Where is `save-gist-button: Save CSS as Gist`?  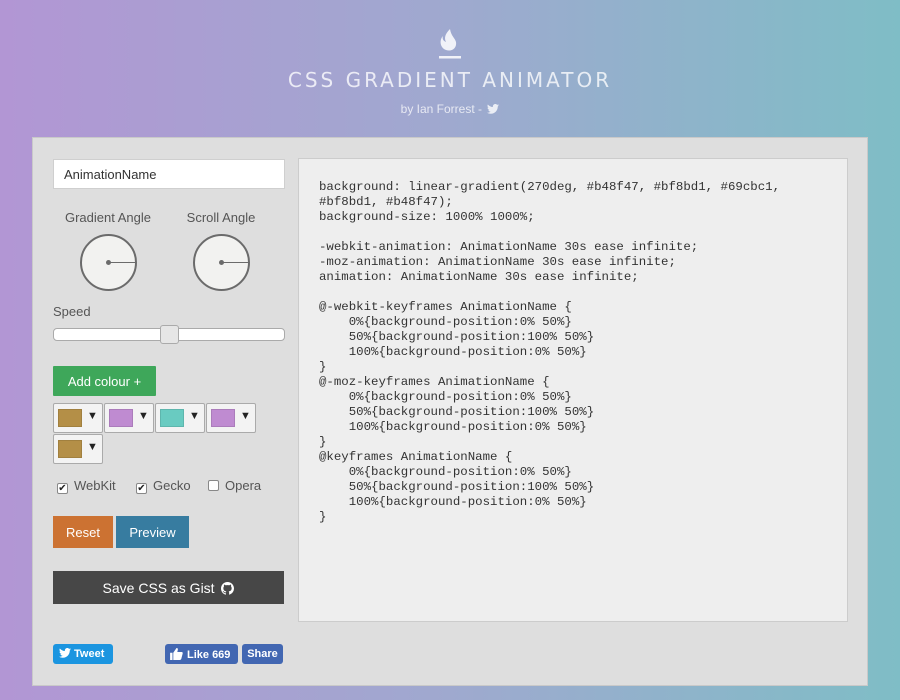 save-gist-button: Save CSS as Gist is located at coordinates (168, 587).